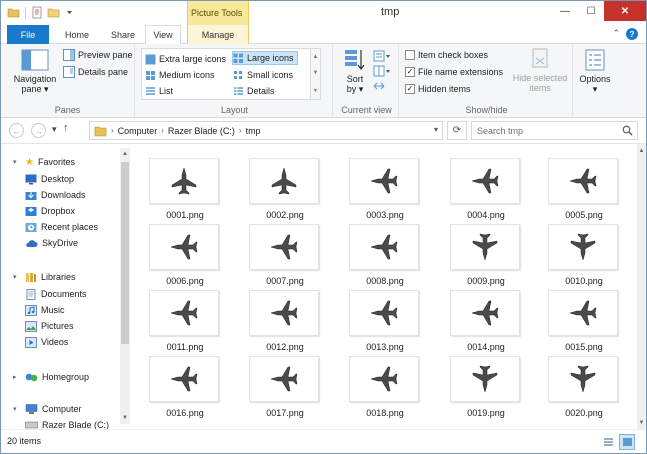 The height and width of the screenshot is (454, 647). I want to click on file-tile: 0003.png, so click(385, 185).